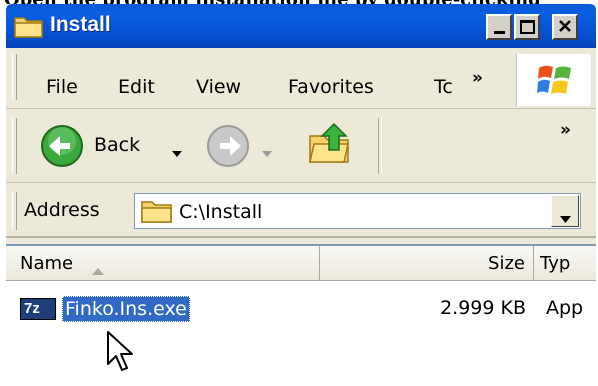  I want to click on menu-favorites: Favorites, so click(331, 87).